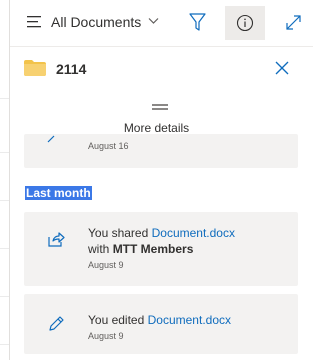 This screenshot has height=360, width=320. Describe the element at coordinates (156, 128) in the screenshot. I see `more-details-label: More details` at that location.